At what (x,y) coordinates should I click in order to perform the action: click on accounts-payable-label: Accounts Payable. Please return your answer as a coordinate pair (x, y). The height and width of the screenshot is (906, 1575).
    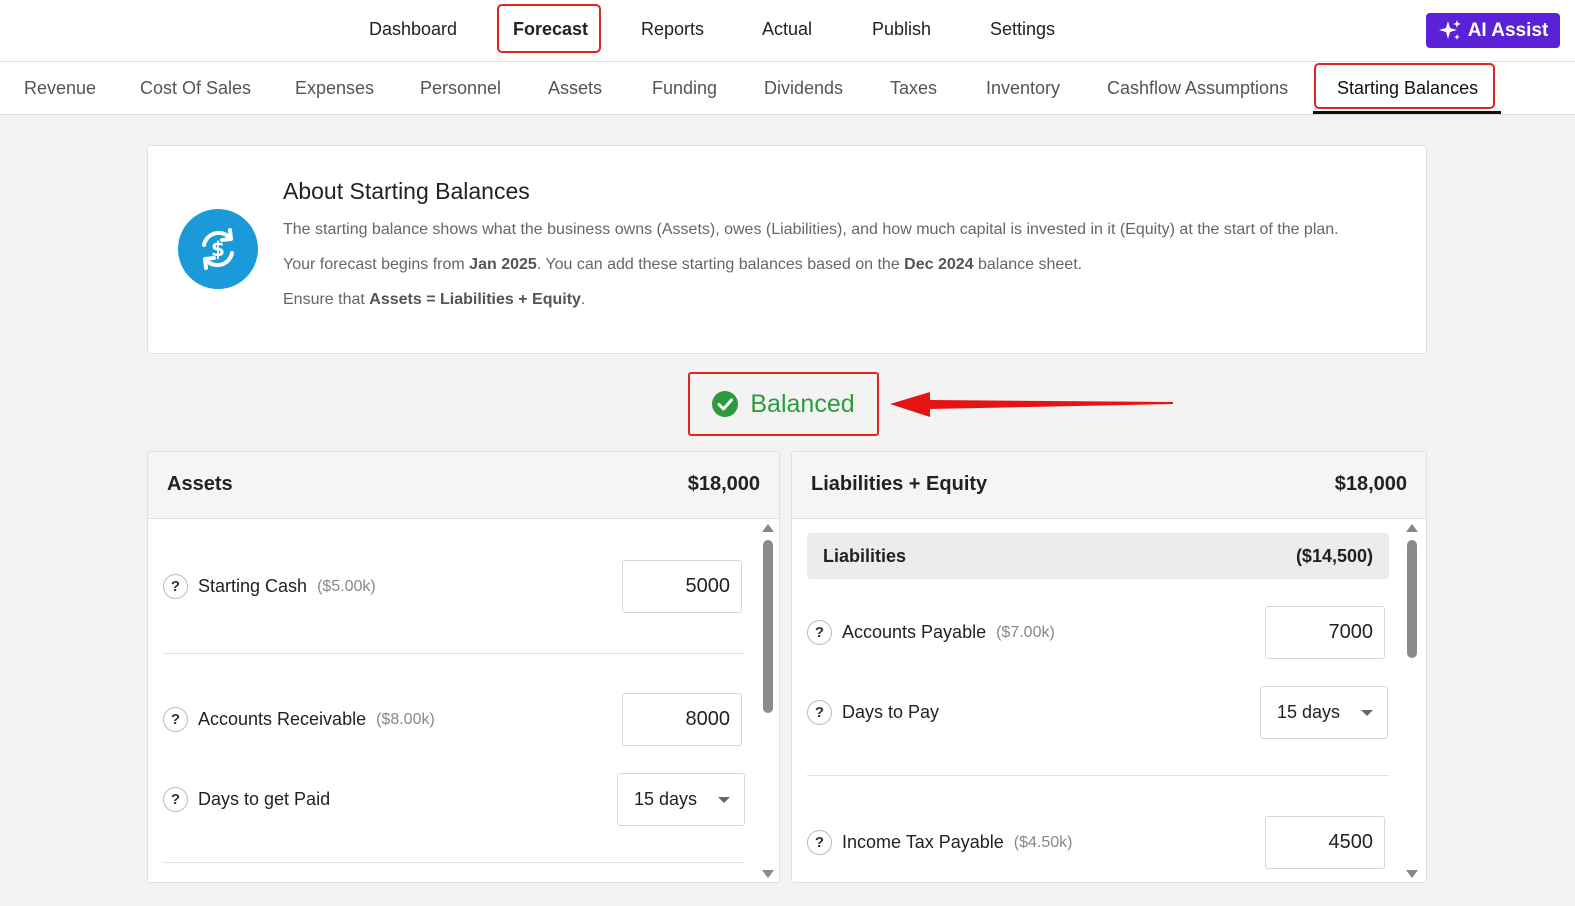
    Looking at the image, I should click on (914, 632).